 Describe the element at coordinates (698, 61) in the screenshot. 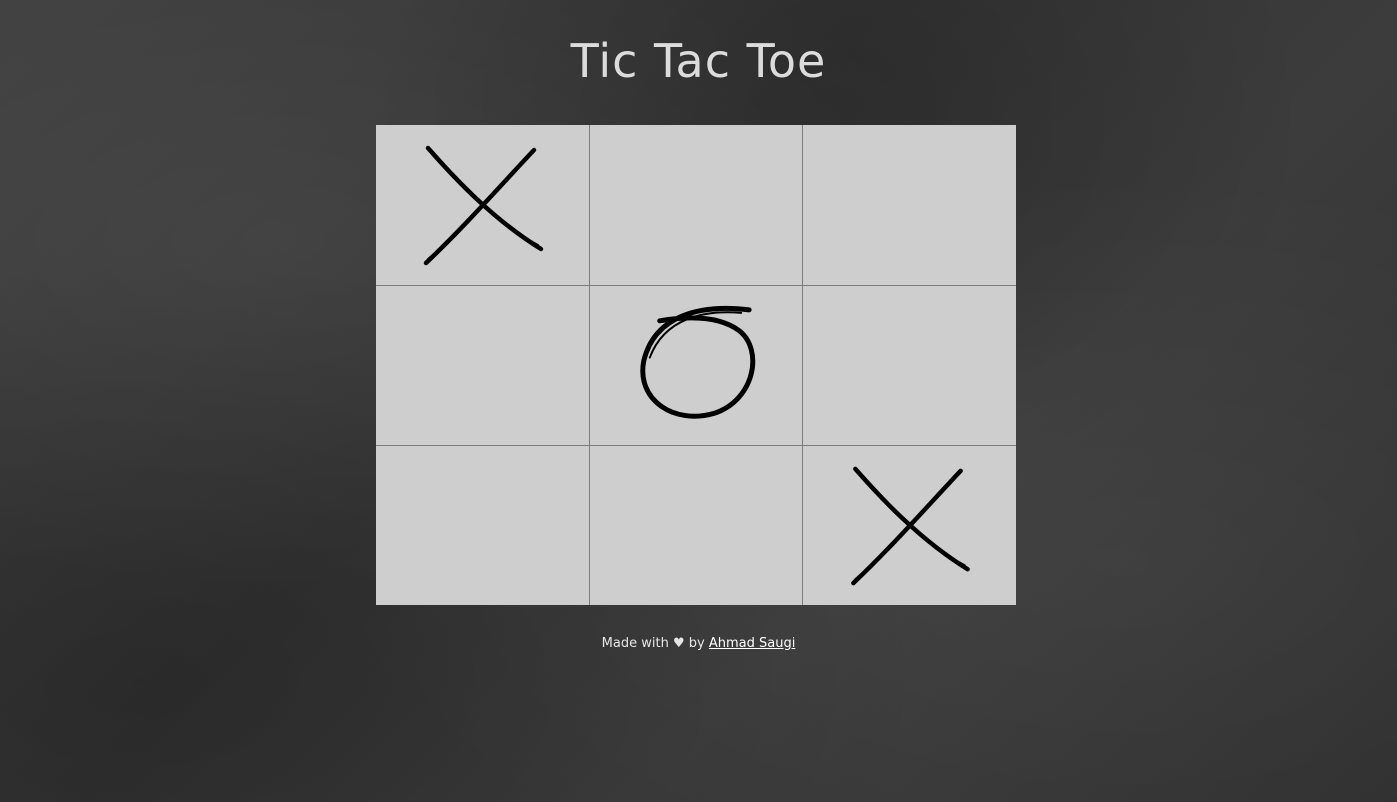

I see `page-title: Tic Tac Toe` at that location.